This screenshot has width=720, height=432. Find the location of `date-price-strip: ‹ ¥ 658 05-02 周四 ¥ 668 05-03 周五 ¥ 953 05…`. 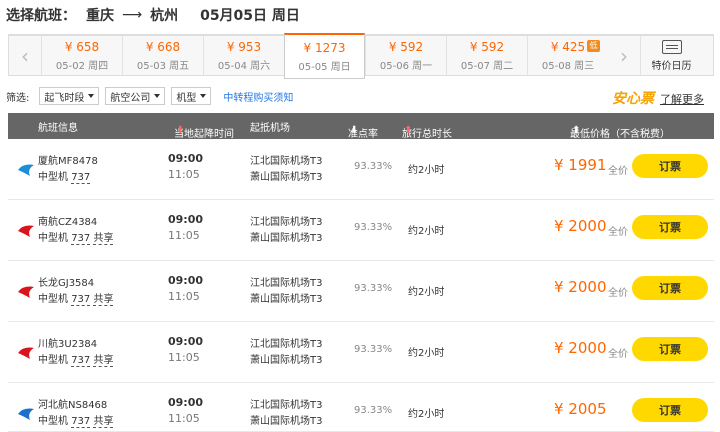

date-price-strip: ‹ ¥ 658 05-02 周四 ¥ 668 05-03 周五 ¥ 953 05… is located at coordinates (361, 56).